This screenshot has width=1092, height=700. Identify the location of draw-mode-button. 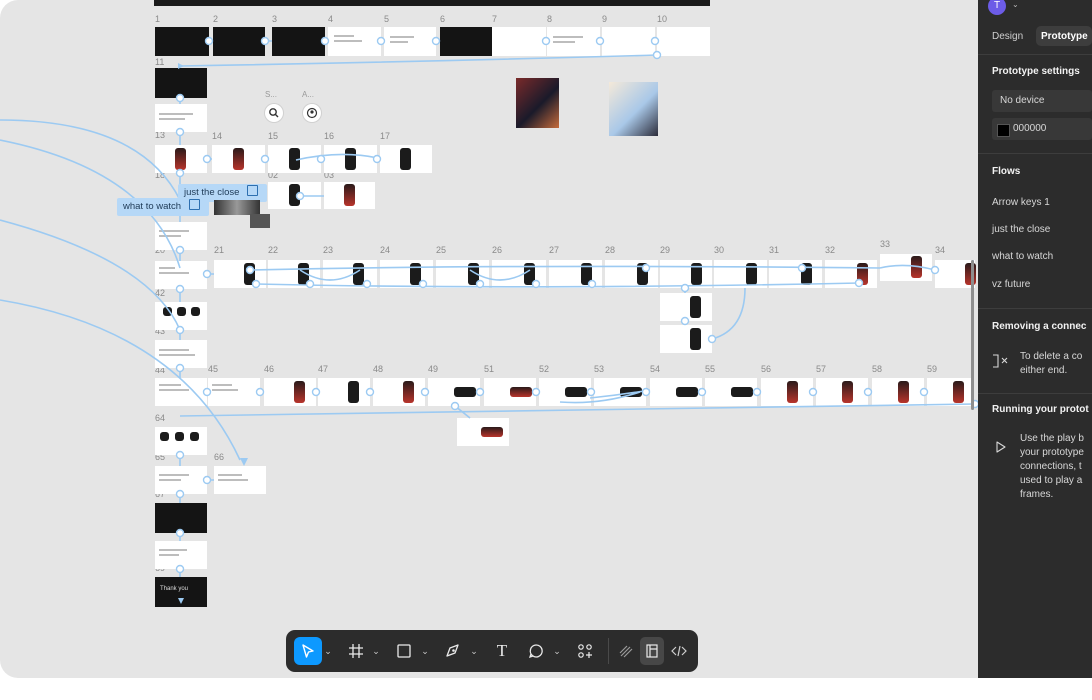
(626, 651).